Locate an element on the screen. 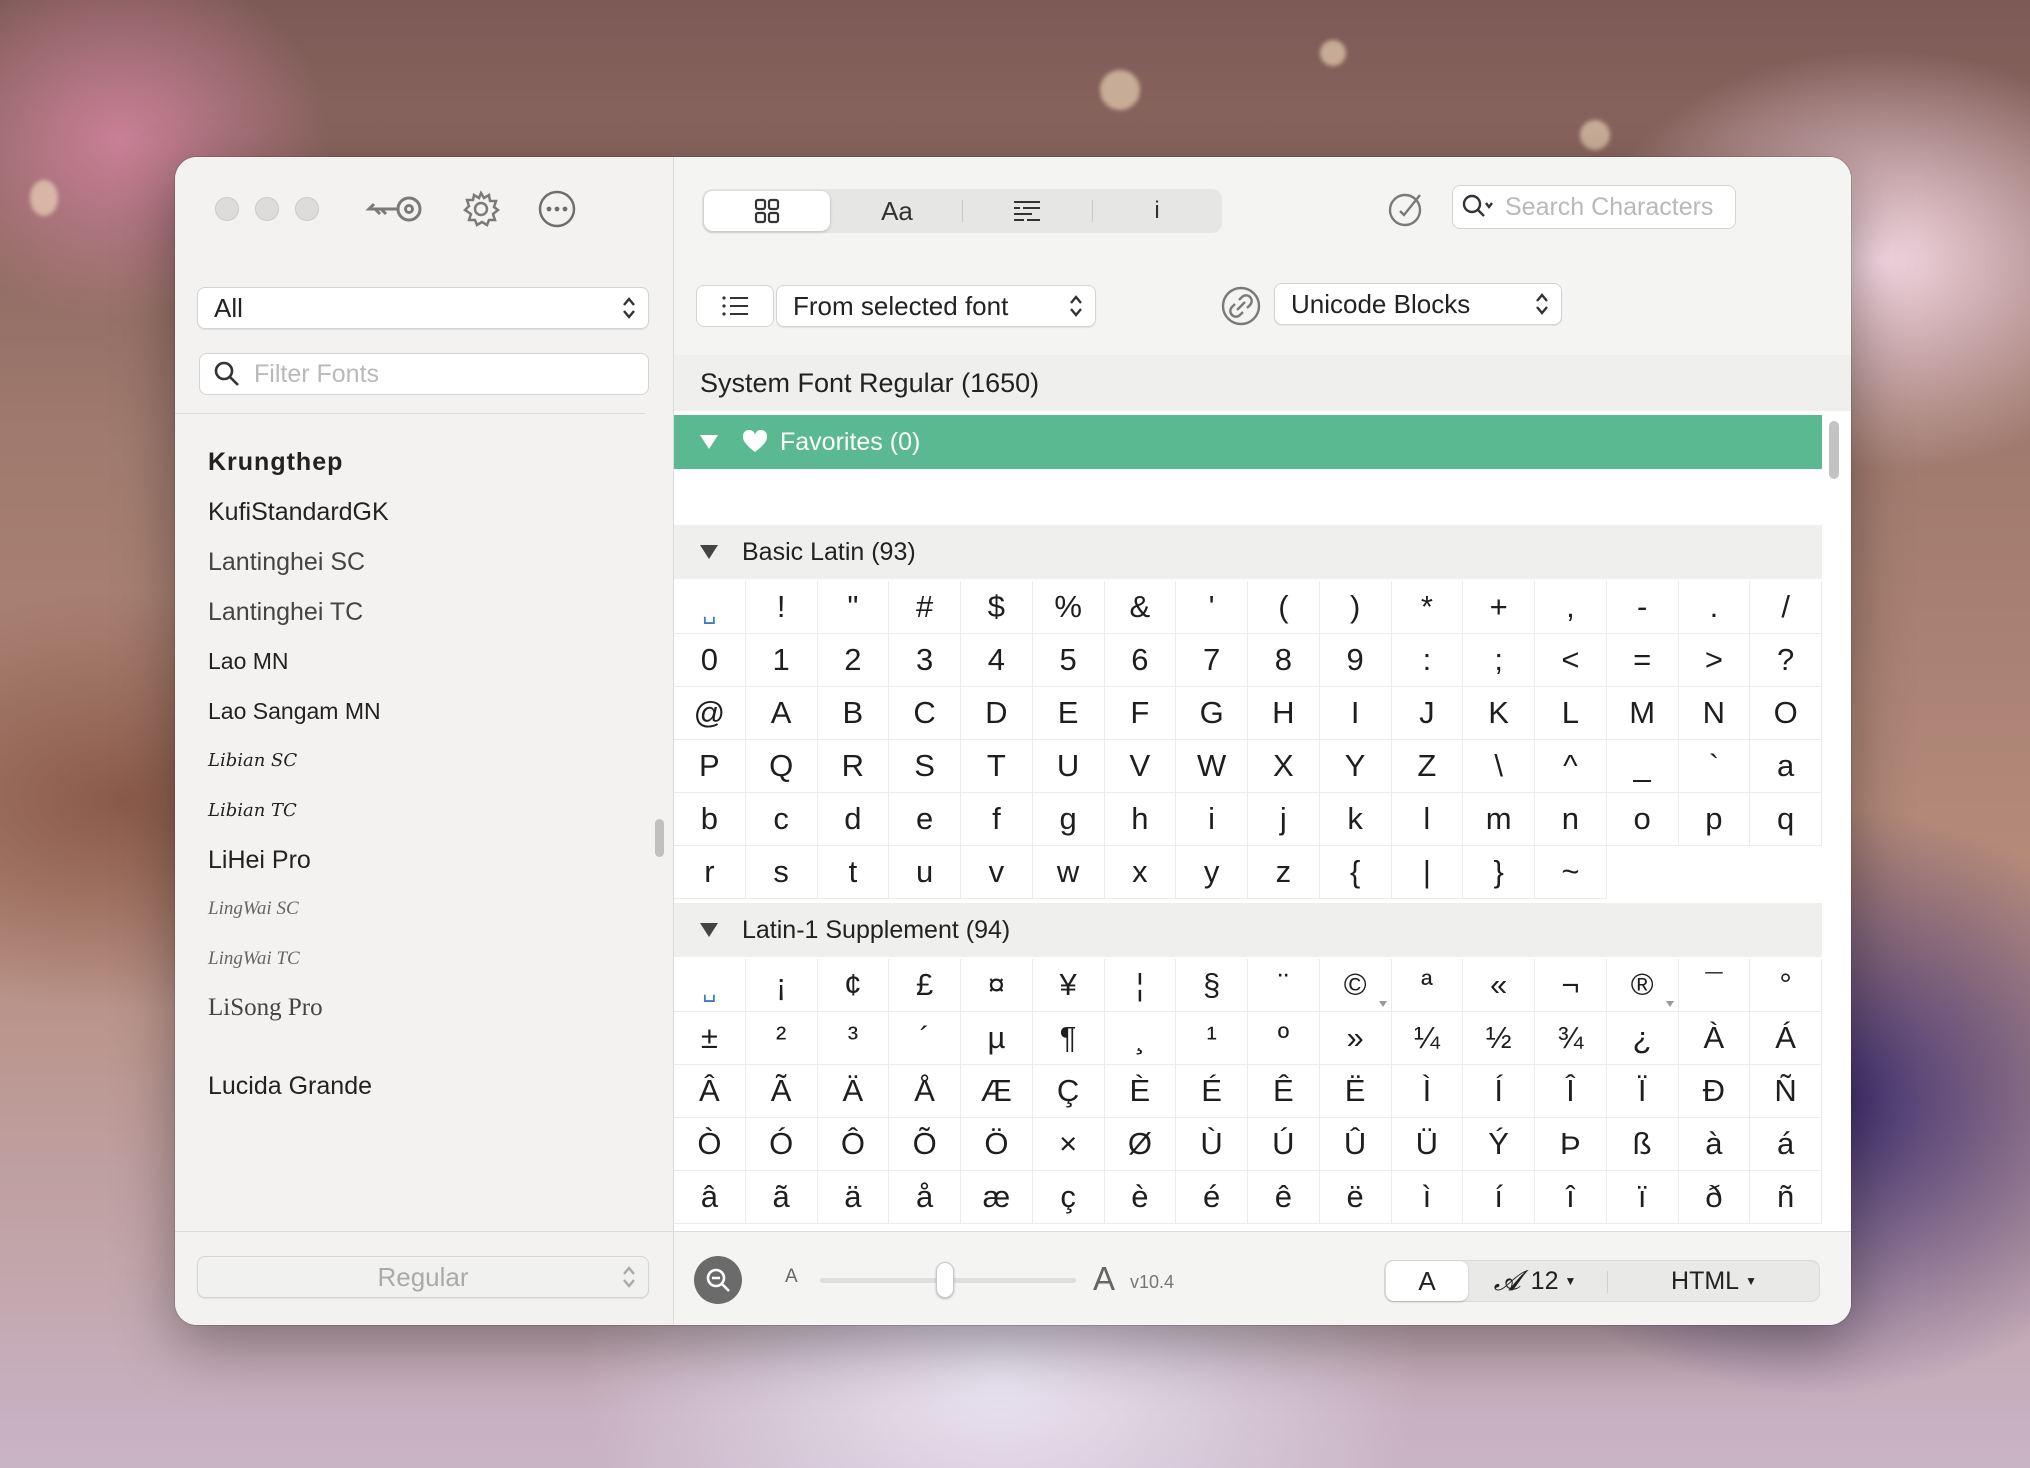  character-cell: y is located at coordinates (1212, 872).